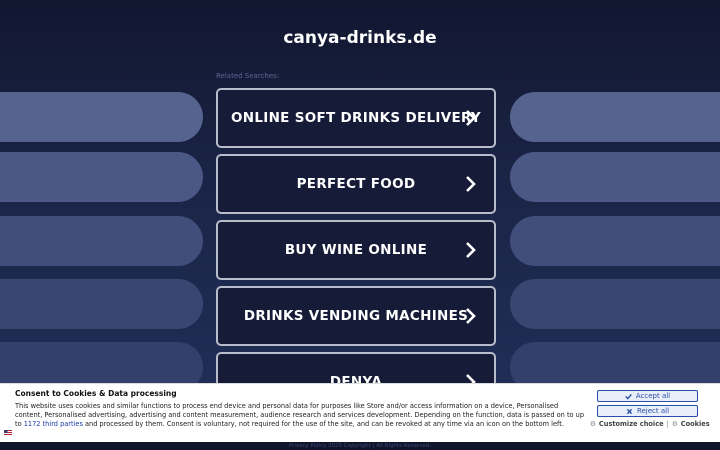 The image size is (720, 450). I want to click on domain-title: canya-drinks.de, so click(360, 38).